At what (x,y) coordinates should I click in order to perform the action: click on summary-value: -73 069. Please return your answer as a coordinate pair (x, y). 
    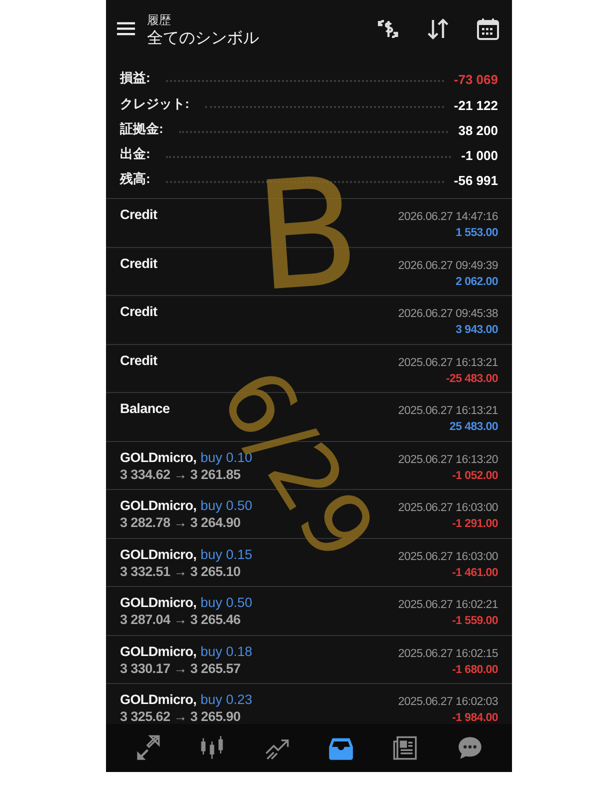
    Looking at the image, I should click on (476, 80).